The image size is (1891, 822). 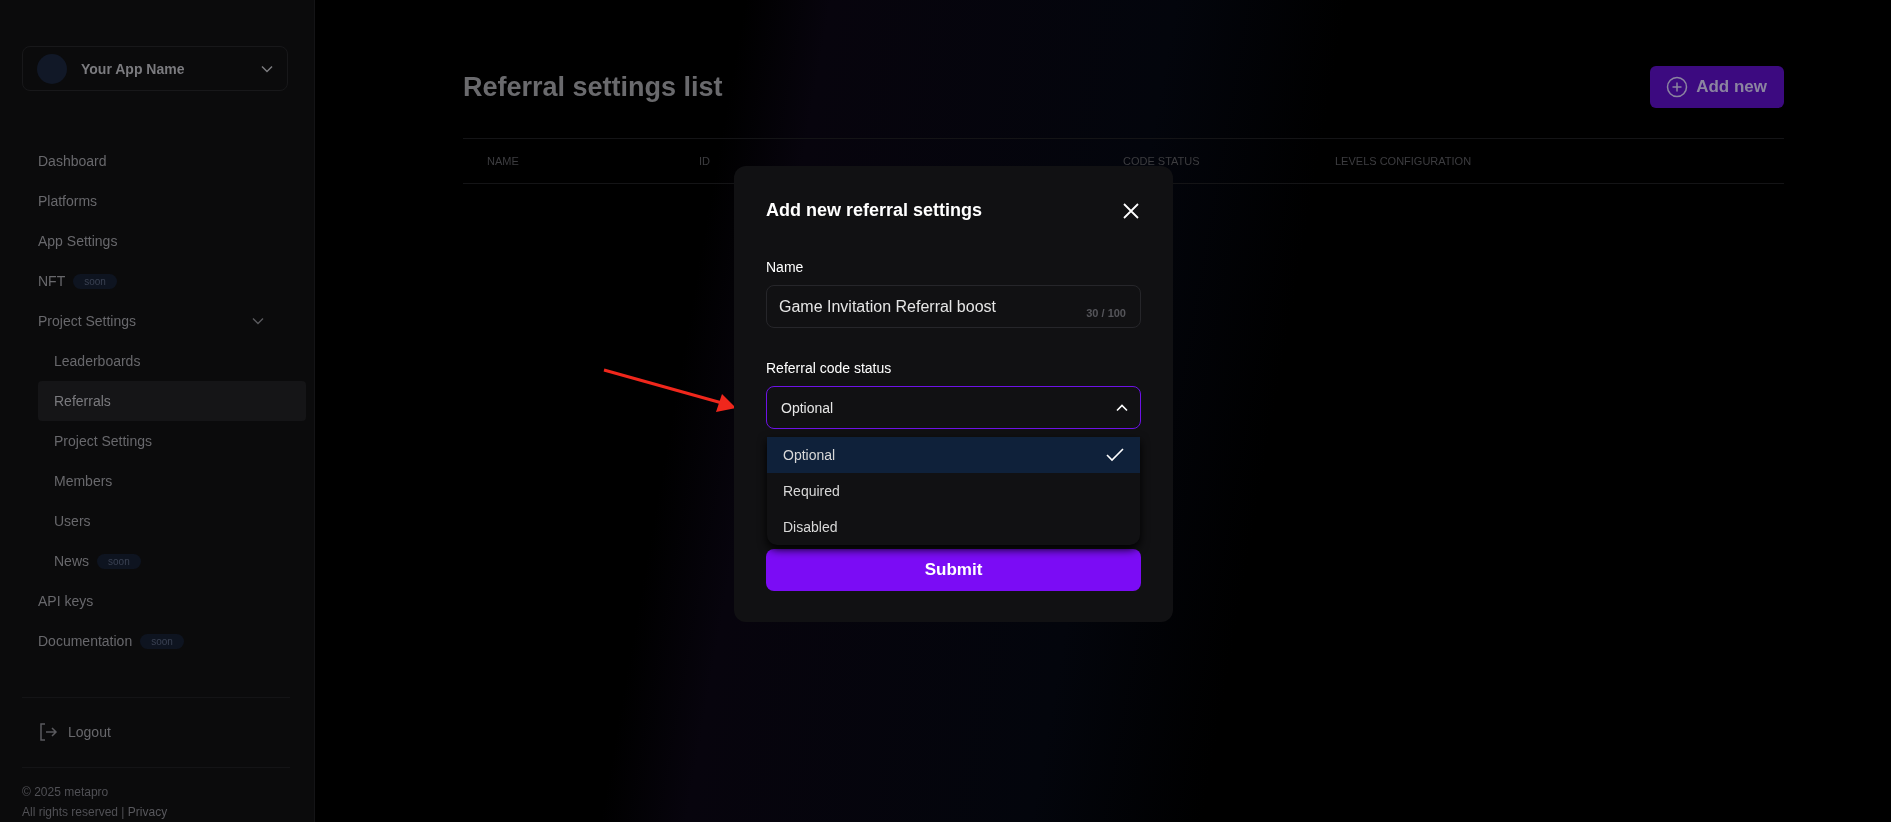 I want to click on copyright-text: © 2025 metapro, so click(x=66, y=792).